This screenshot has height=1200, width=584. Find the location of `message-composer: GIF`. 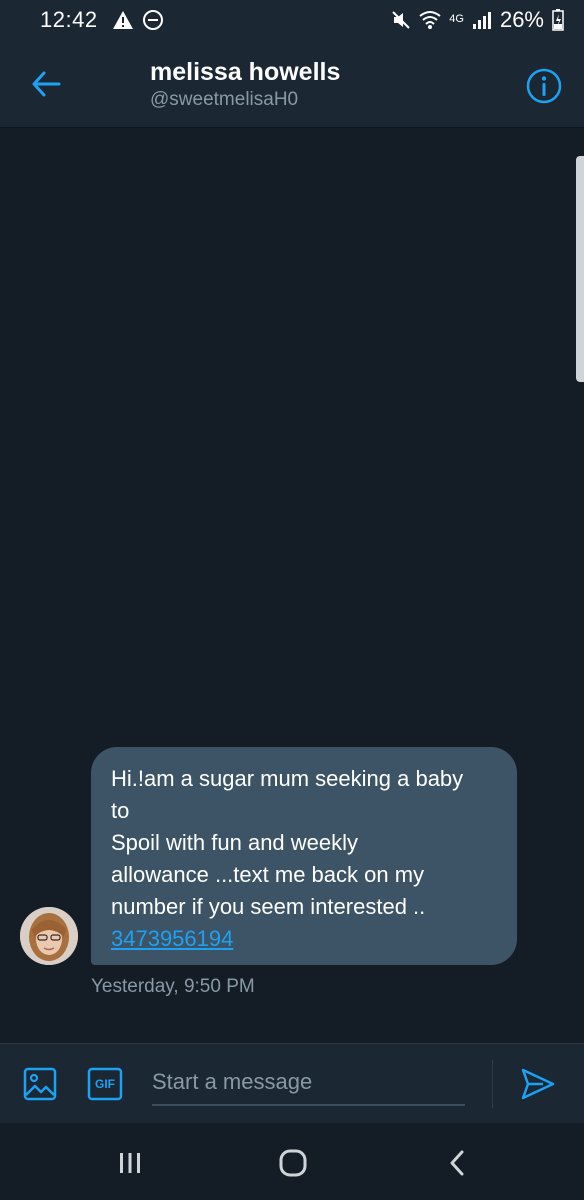

message-composer: GIF is located at coordinates (292, 1083).